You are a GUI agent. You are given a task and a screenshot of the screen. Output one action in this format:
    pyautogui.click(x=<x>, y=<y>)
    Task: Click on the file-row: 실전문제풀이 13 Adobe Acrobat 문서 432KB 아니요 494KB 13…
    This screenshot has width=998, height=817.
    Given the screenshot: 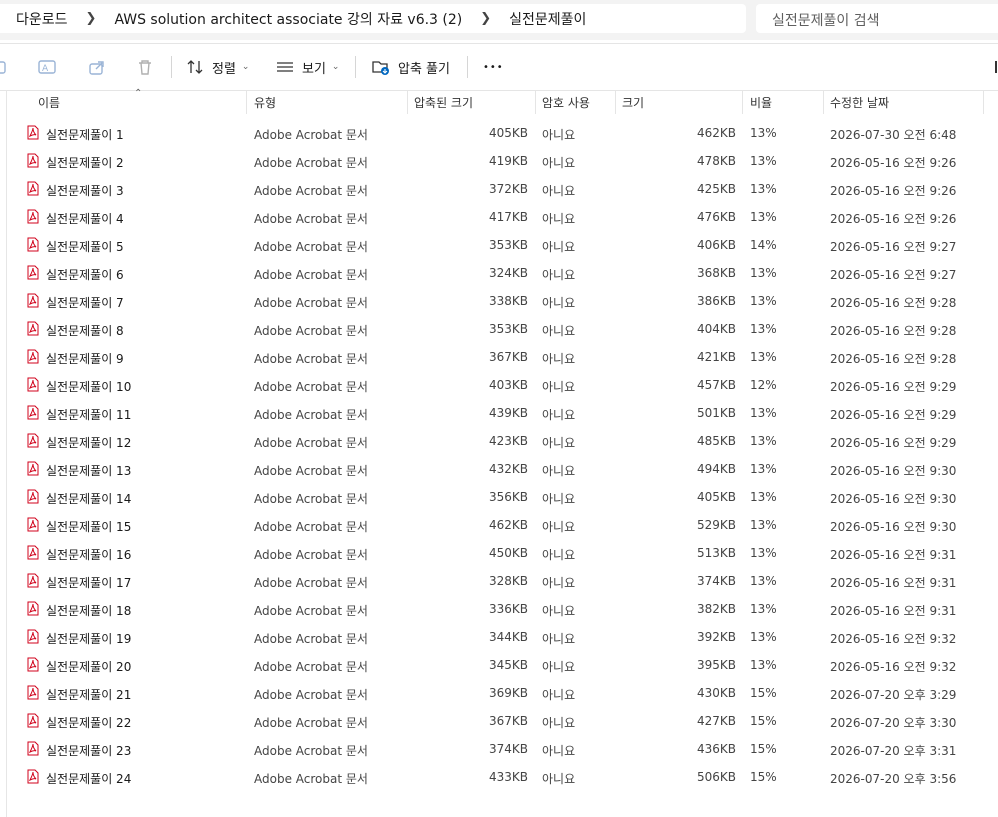 What is the action you would take?
    pyautogui.click(x=499, y=469)
    